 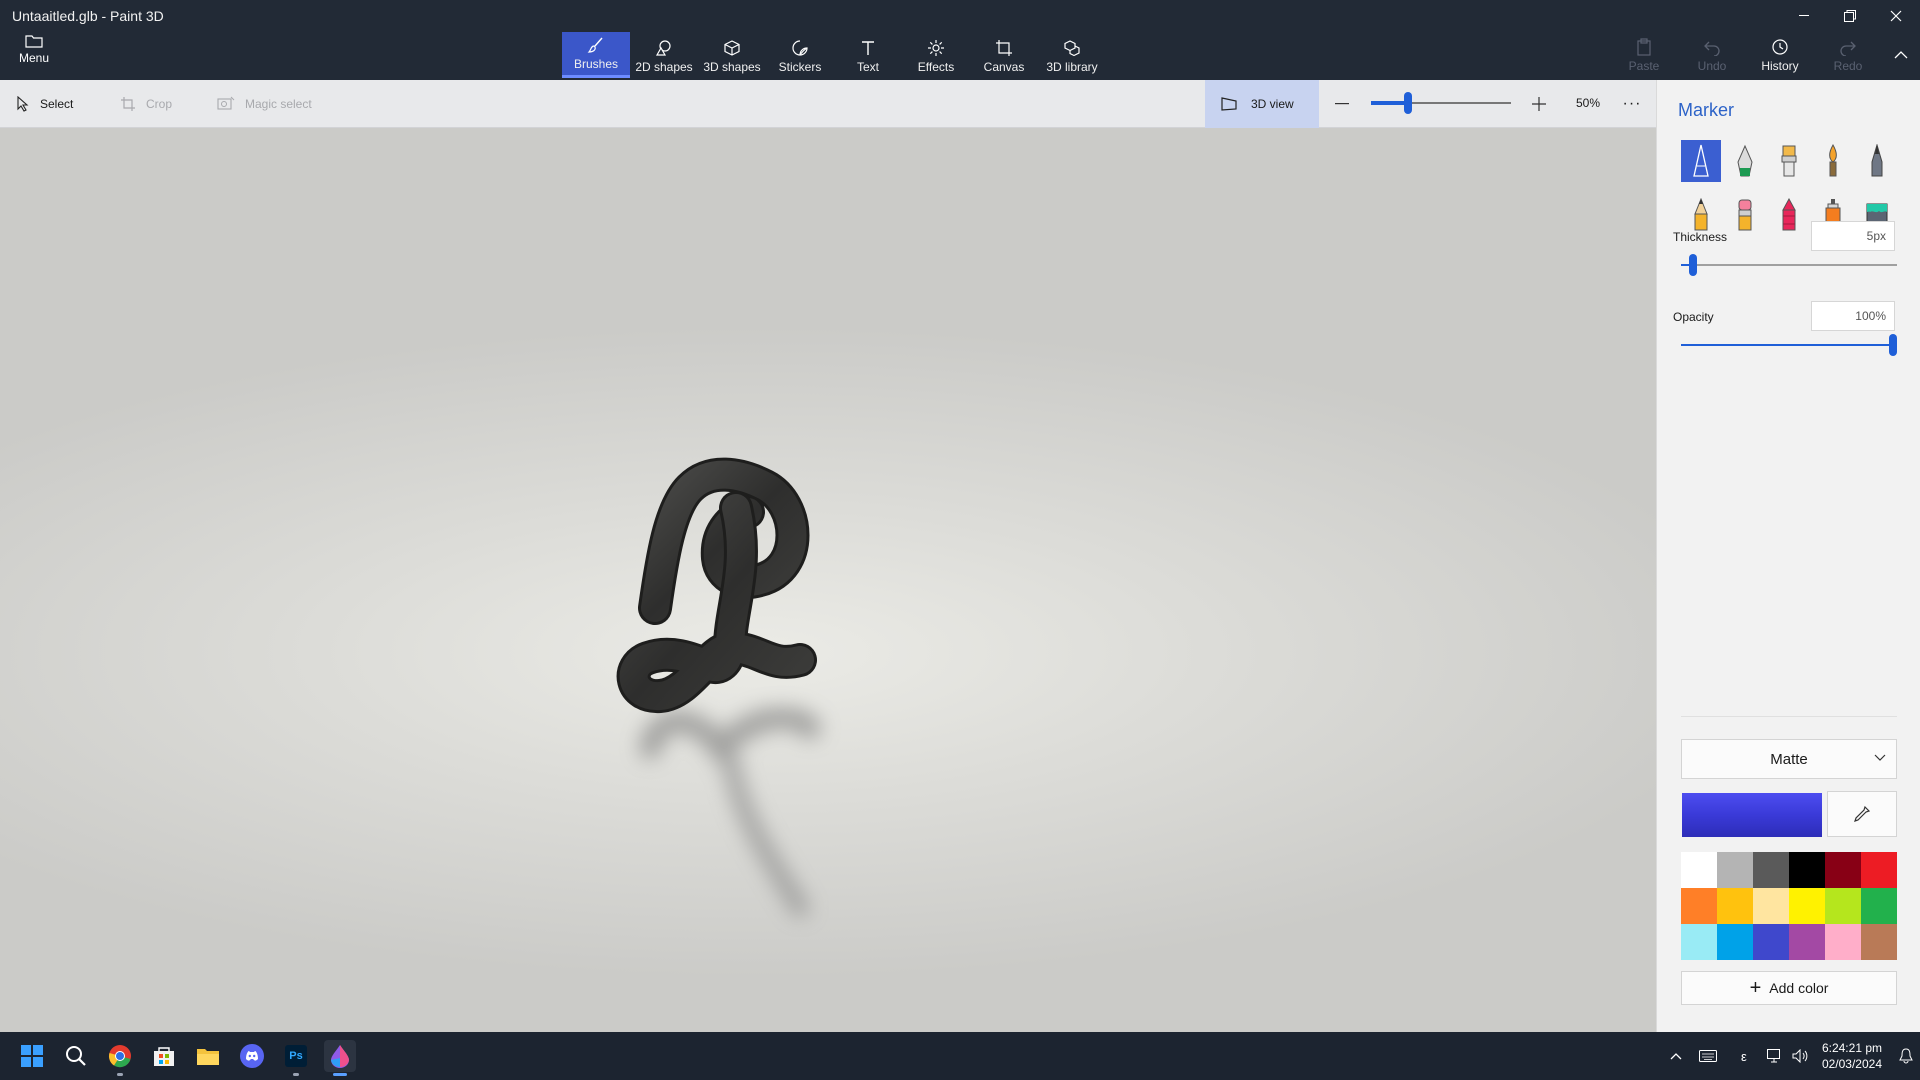 I want to click on chrome-app, so click(x=120, y=1058).